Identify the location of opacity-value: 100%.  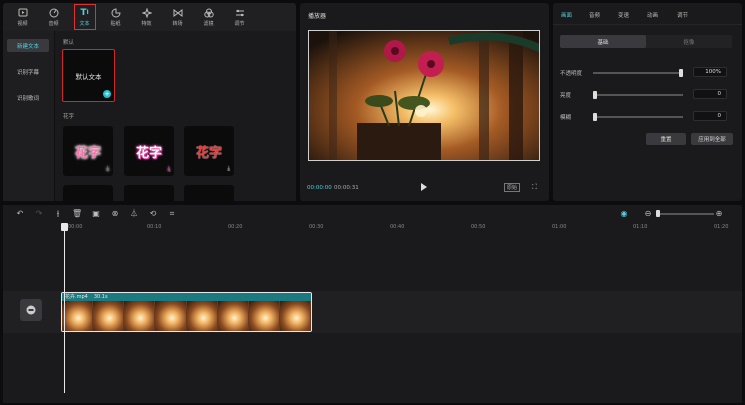
(710, 72).